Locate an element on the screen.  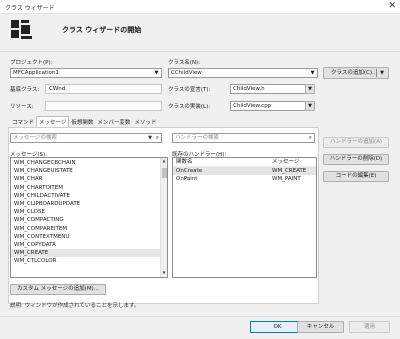
column-header-function: 関数名 is located at coordinates (184, 162).